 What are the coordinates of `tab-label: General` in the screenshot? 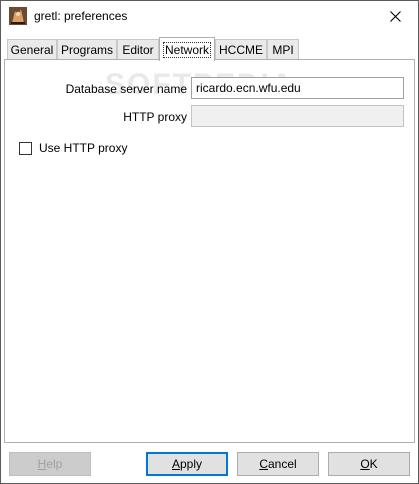 It's located at (32, 50).